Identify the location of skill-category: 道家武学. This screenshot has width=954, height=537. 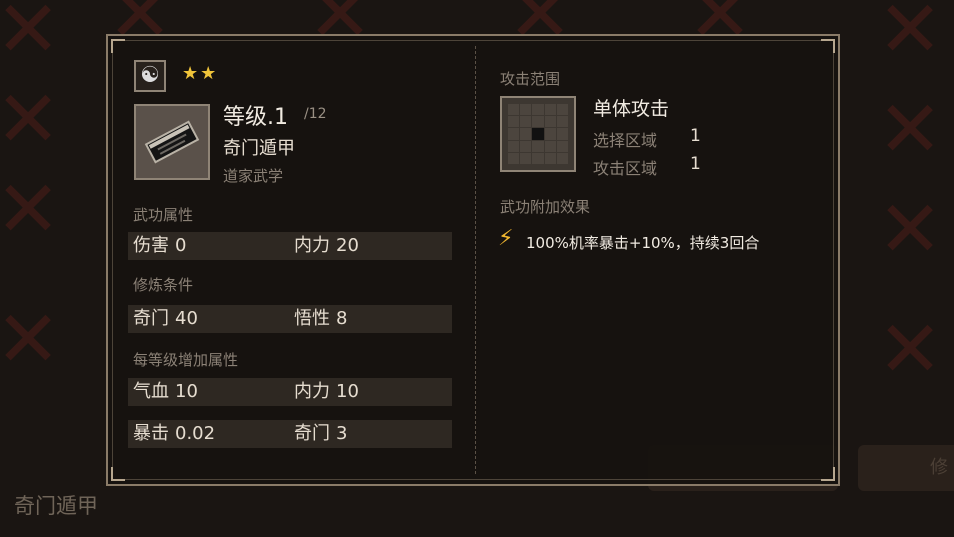
(253, 176).